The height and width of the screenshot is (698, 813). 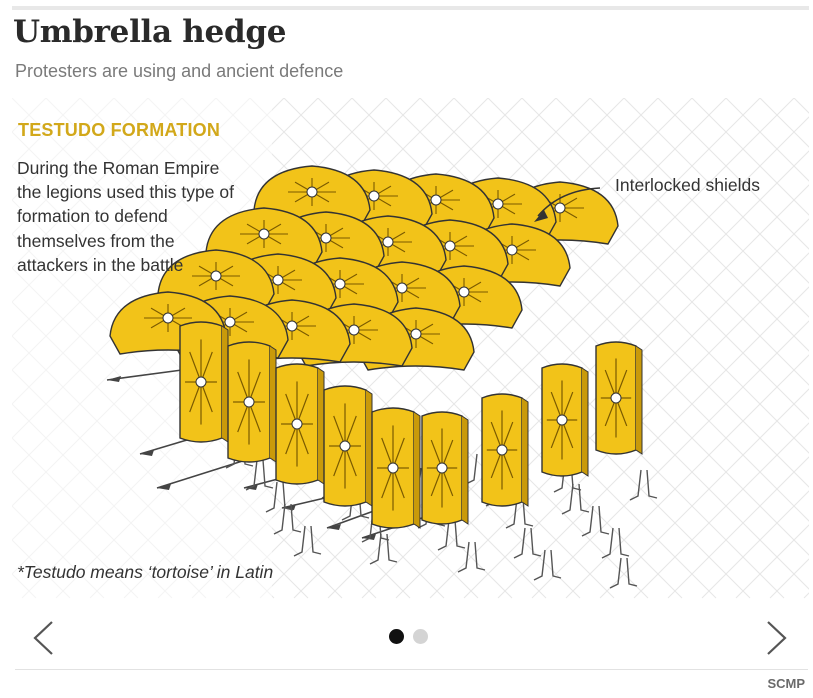 I want to click on previous-button, so click(x=46, y=638).